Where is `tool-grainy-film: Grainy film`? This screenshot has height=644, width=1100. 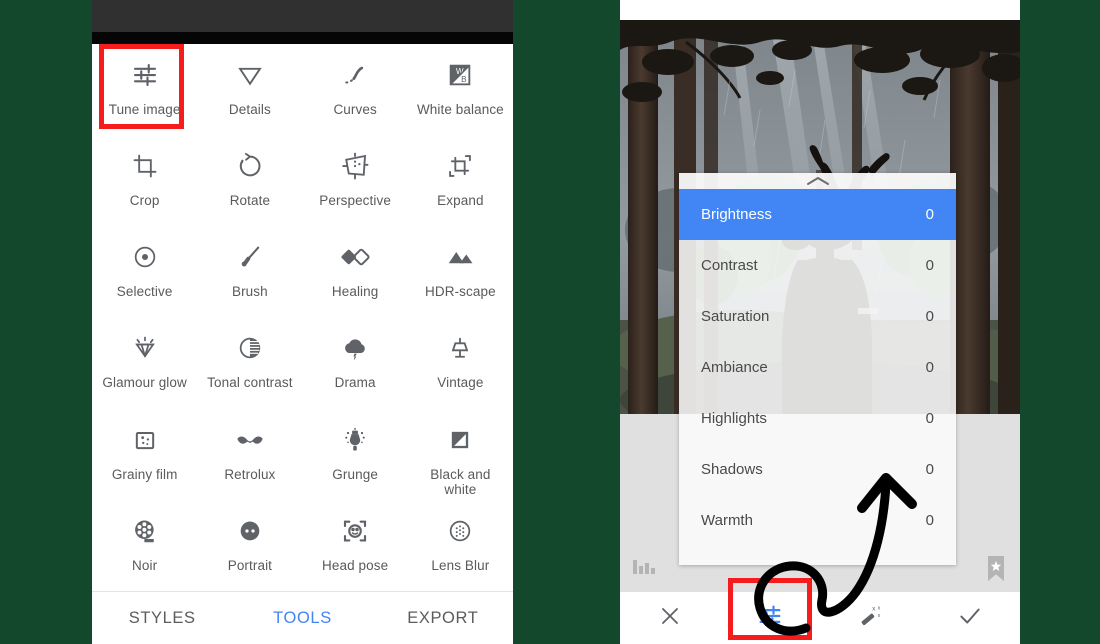 tool-grainy-film: Grainy film is located at coordinates (144, 454).